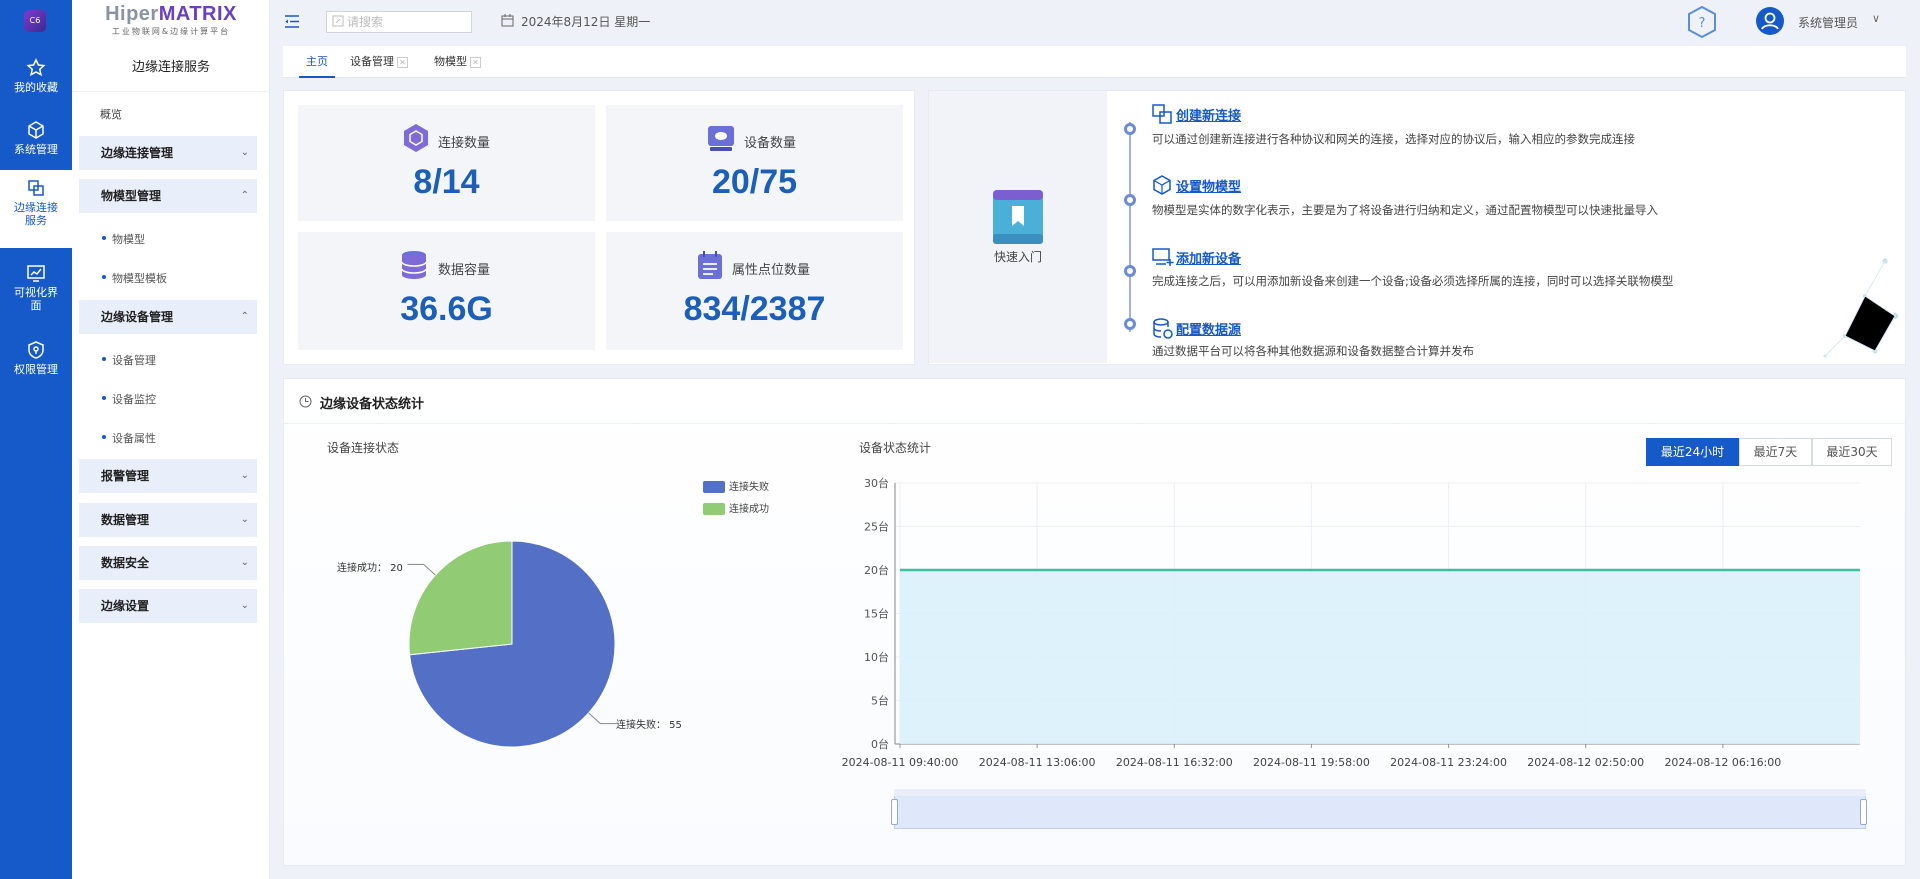 This screenshot has width=1920, height=879. I want to click on tab-model: 物模型 ✕, so click(457, 62).